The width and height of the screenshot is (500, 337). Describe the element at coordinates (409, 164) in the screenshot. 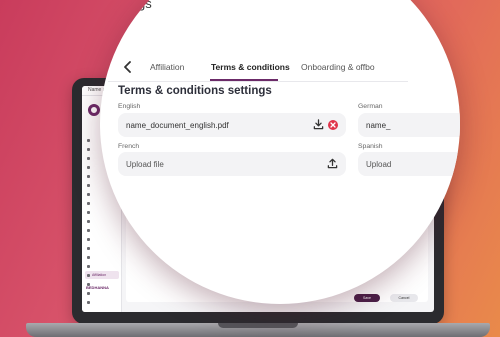

I see `spanish-upload-field: Upload` at that location.